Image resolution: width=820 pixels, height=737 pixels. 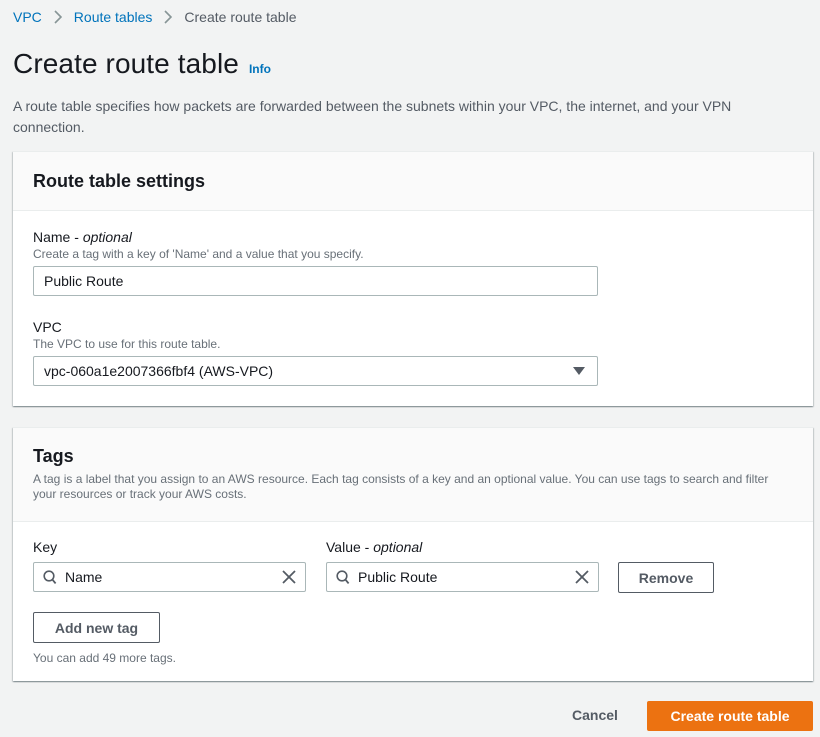 What do you see at coordinates (579, 371) in the screenshot?
I see `caret-down-icon` at bounding box center [579, 371].